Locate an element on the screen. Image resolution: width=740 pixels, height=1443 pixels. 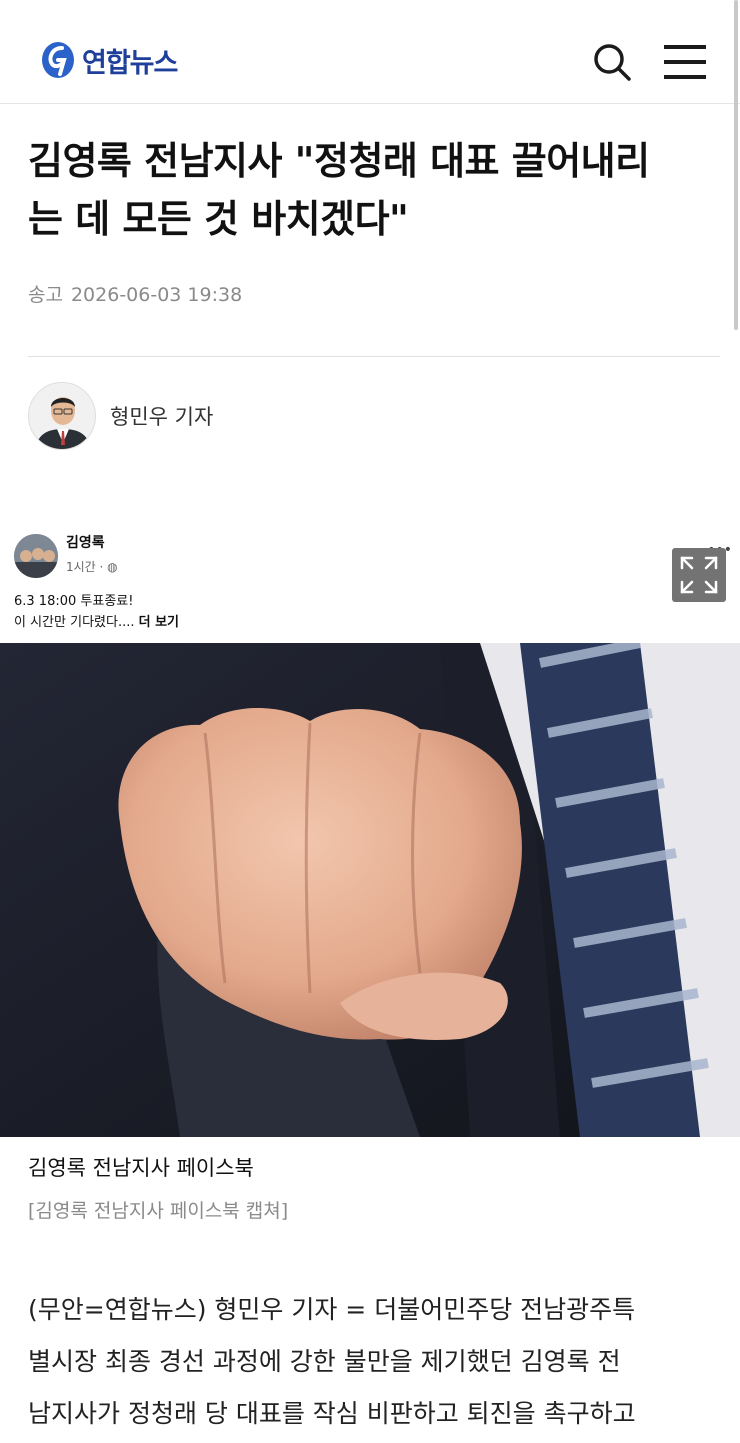
facebook-post-line-2: 이 시간만 기다렸다.... 더 보기 is located at coordinates (96, 620).